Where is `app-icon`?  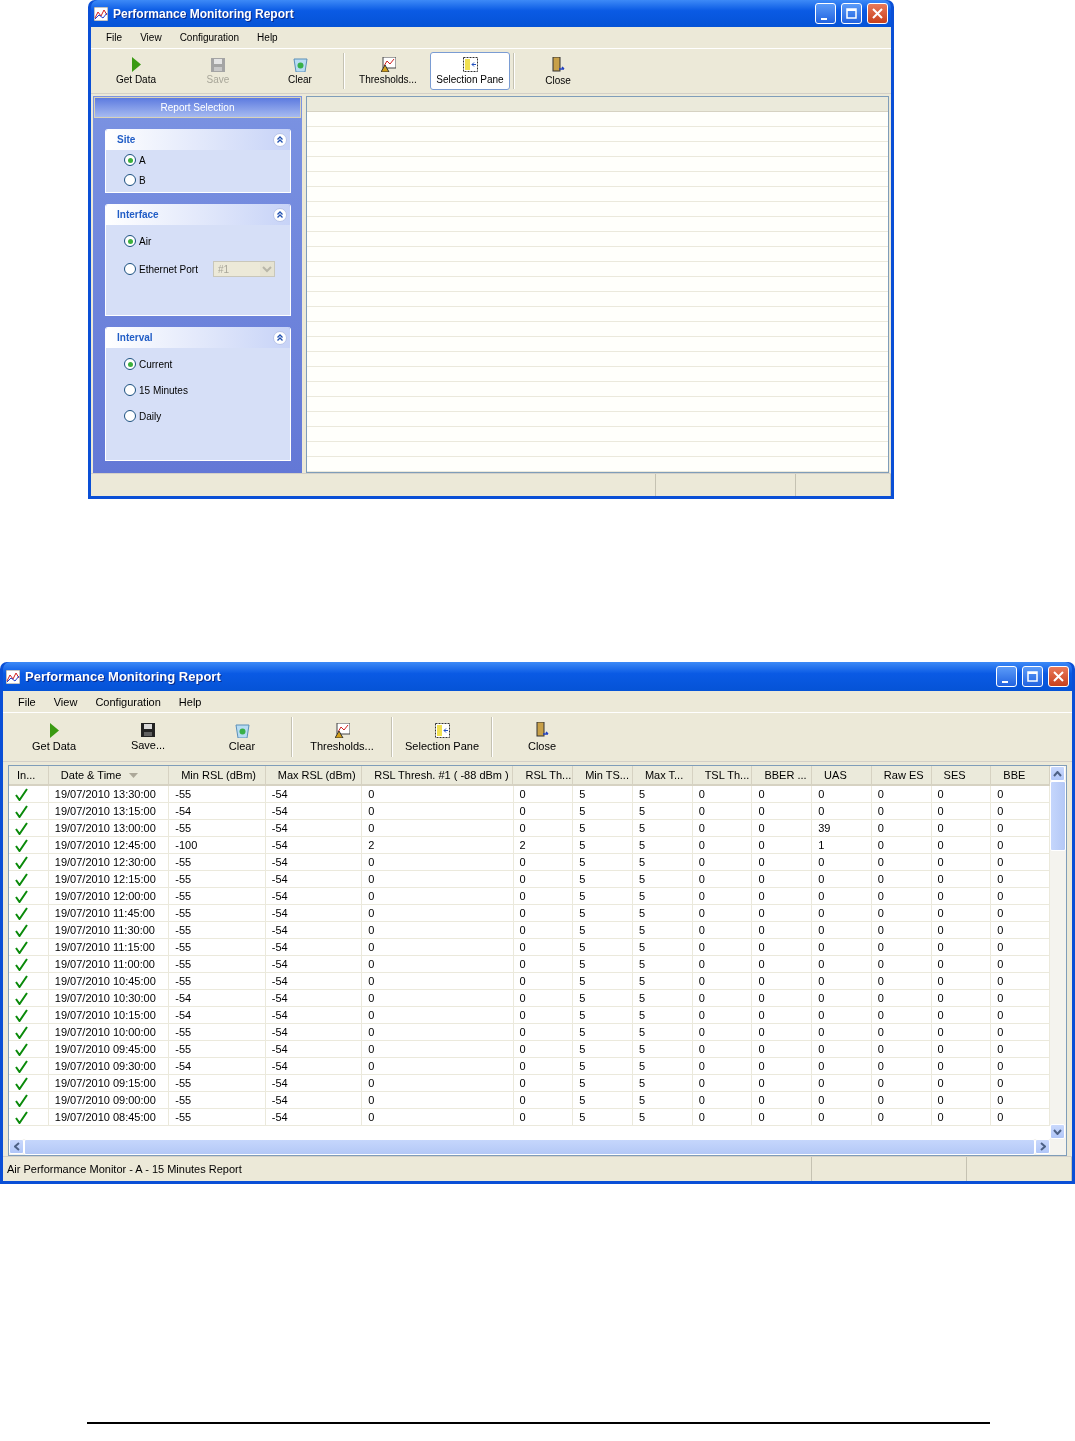
app-icon is located at coordinates (101, 13).